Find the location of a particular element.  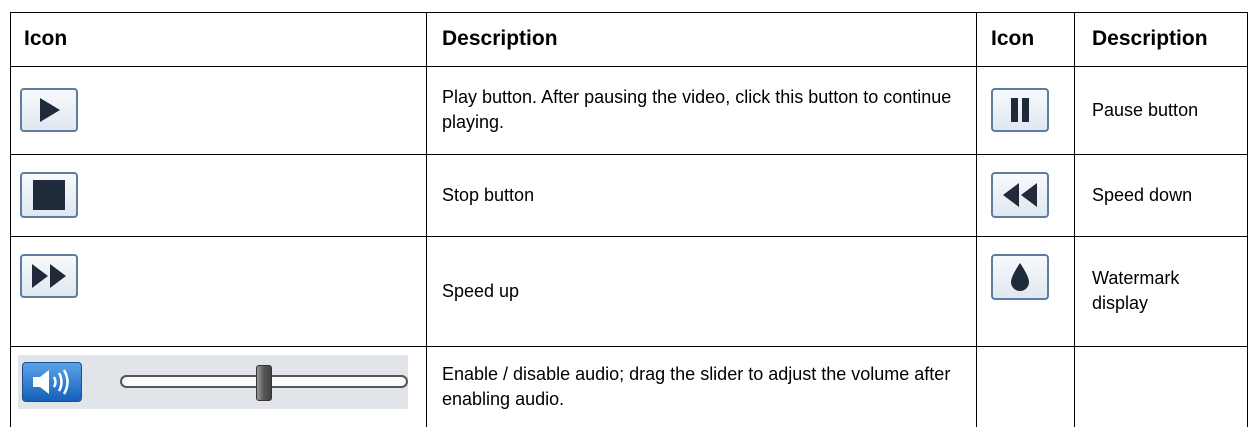

stop-button is located at coordinates (49, 195).